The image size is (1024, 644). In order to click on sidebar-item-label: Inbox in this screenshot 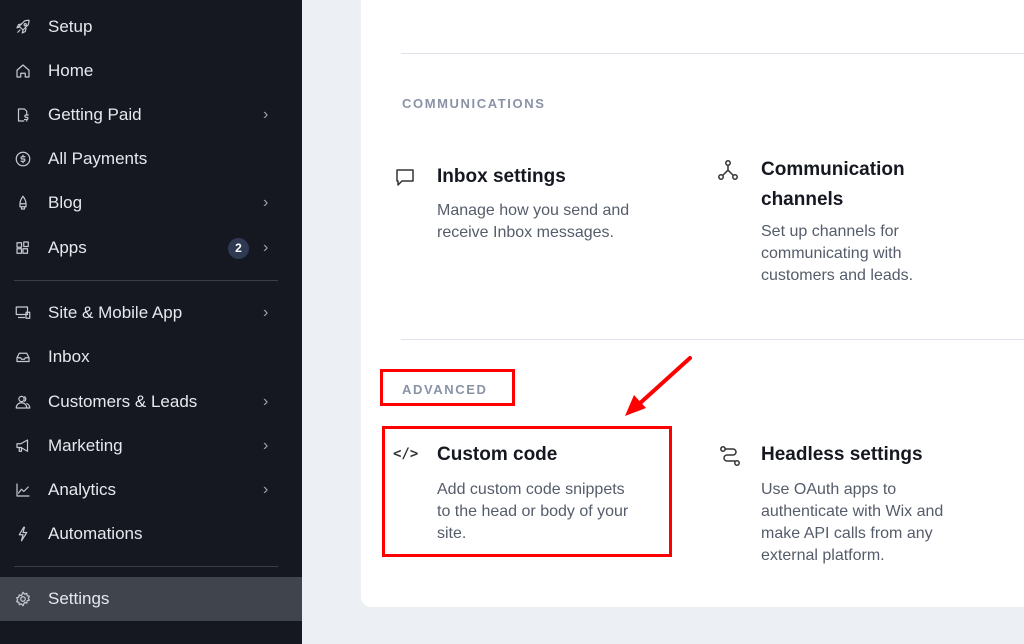, I will do `click(69, 356)`.